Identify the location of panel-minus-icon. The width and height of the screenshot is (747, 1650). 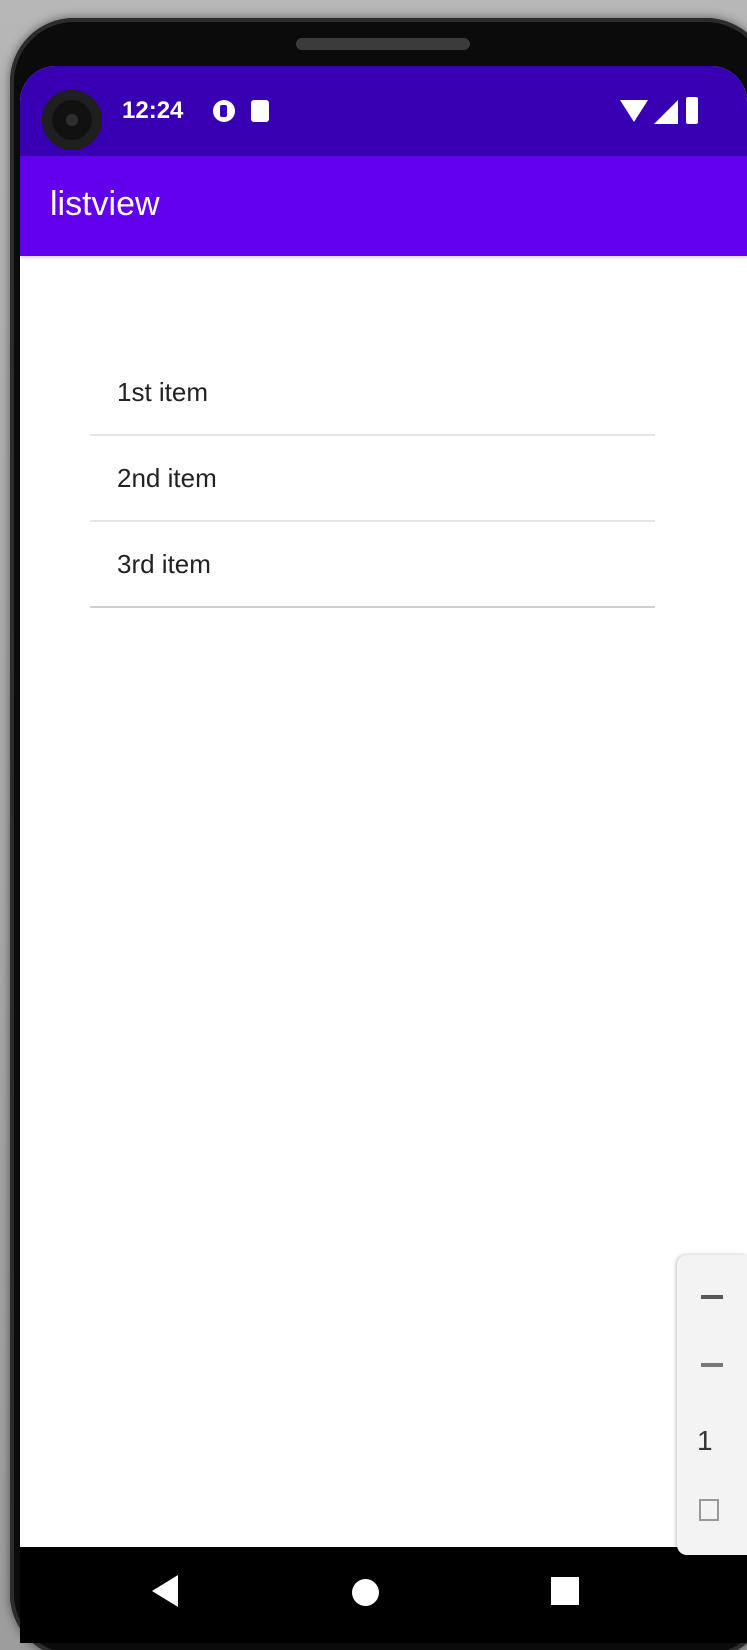
(712, 1297).